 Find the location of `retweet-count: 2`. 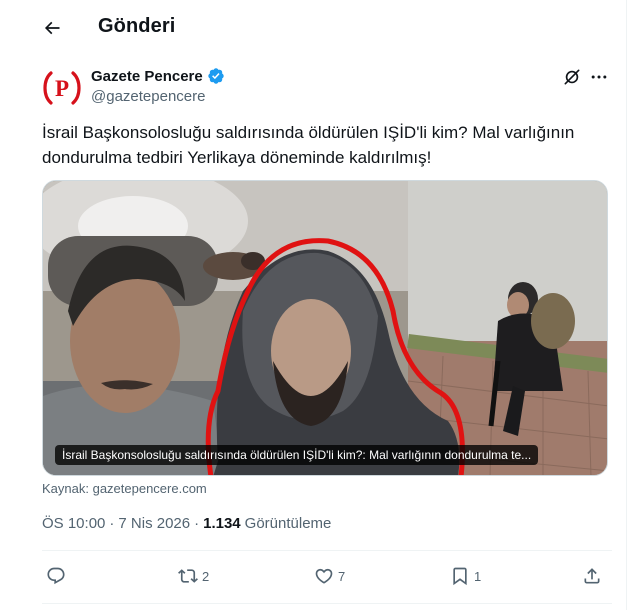

retweet-count: 2 is located at coordinates (206, 576).